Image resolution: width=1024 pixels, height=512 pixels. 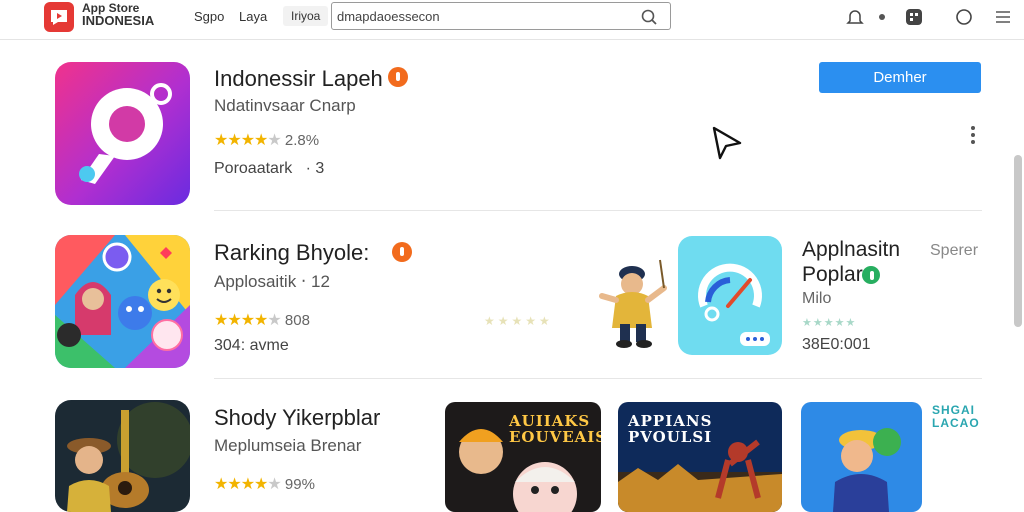 I want to click on brand-line-2: INDONESIA, so click(x=118, y=20).